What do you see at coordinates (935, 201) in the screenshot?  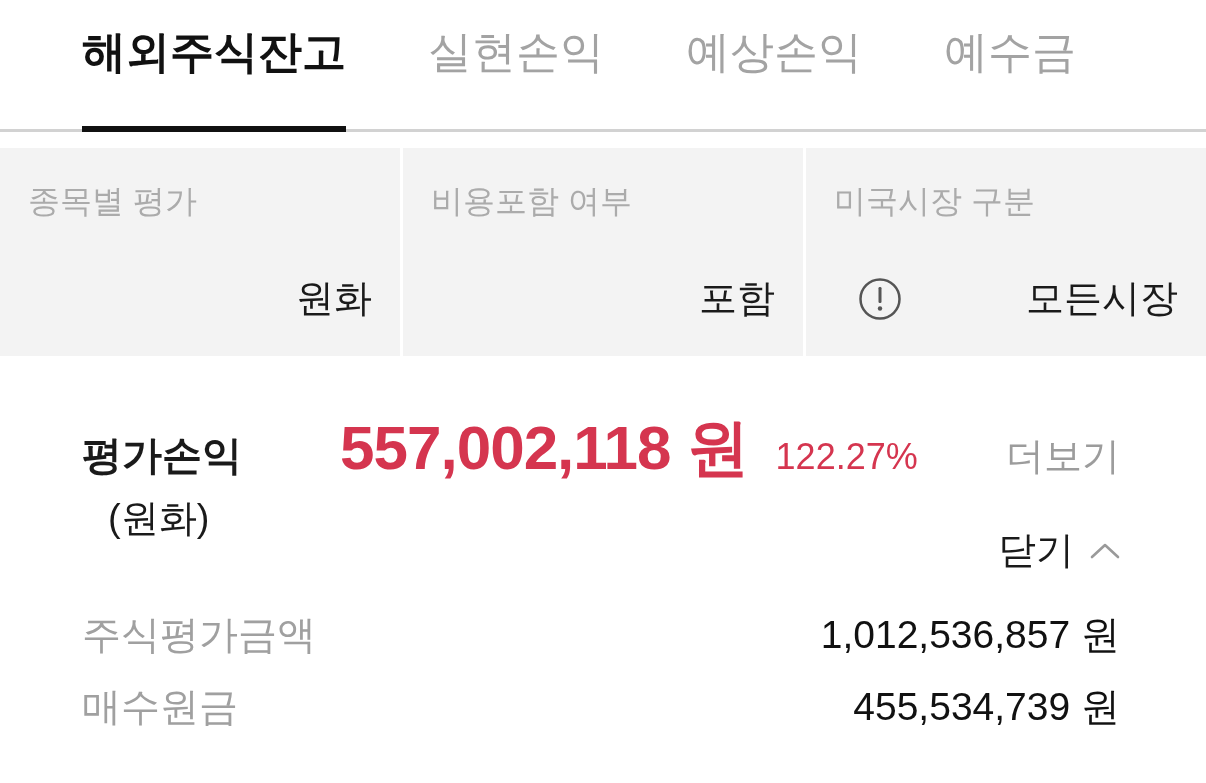 I see `filter-label: 미국시장 구분` at bounding box center [935, 201].